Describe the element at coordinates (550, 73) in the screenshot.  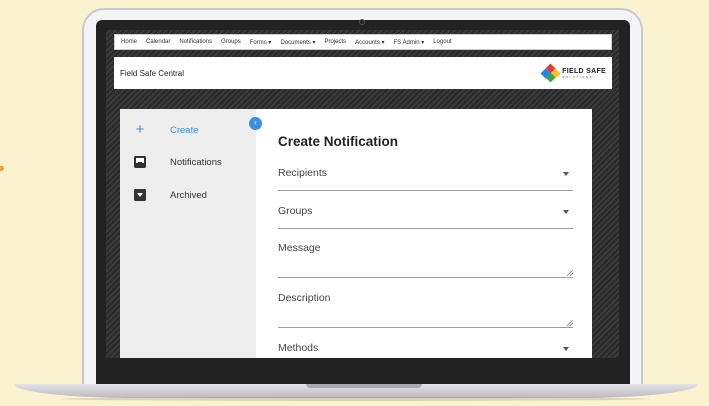
I see `logo-icon` at that location.